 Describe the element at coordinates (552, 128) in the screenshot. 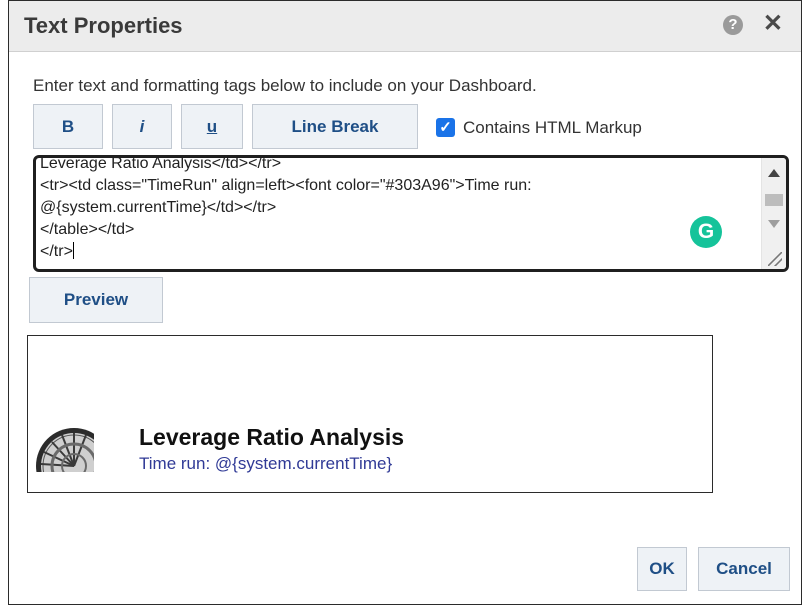

I see `html-markup-label: Contains HTML Markup` at that location.